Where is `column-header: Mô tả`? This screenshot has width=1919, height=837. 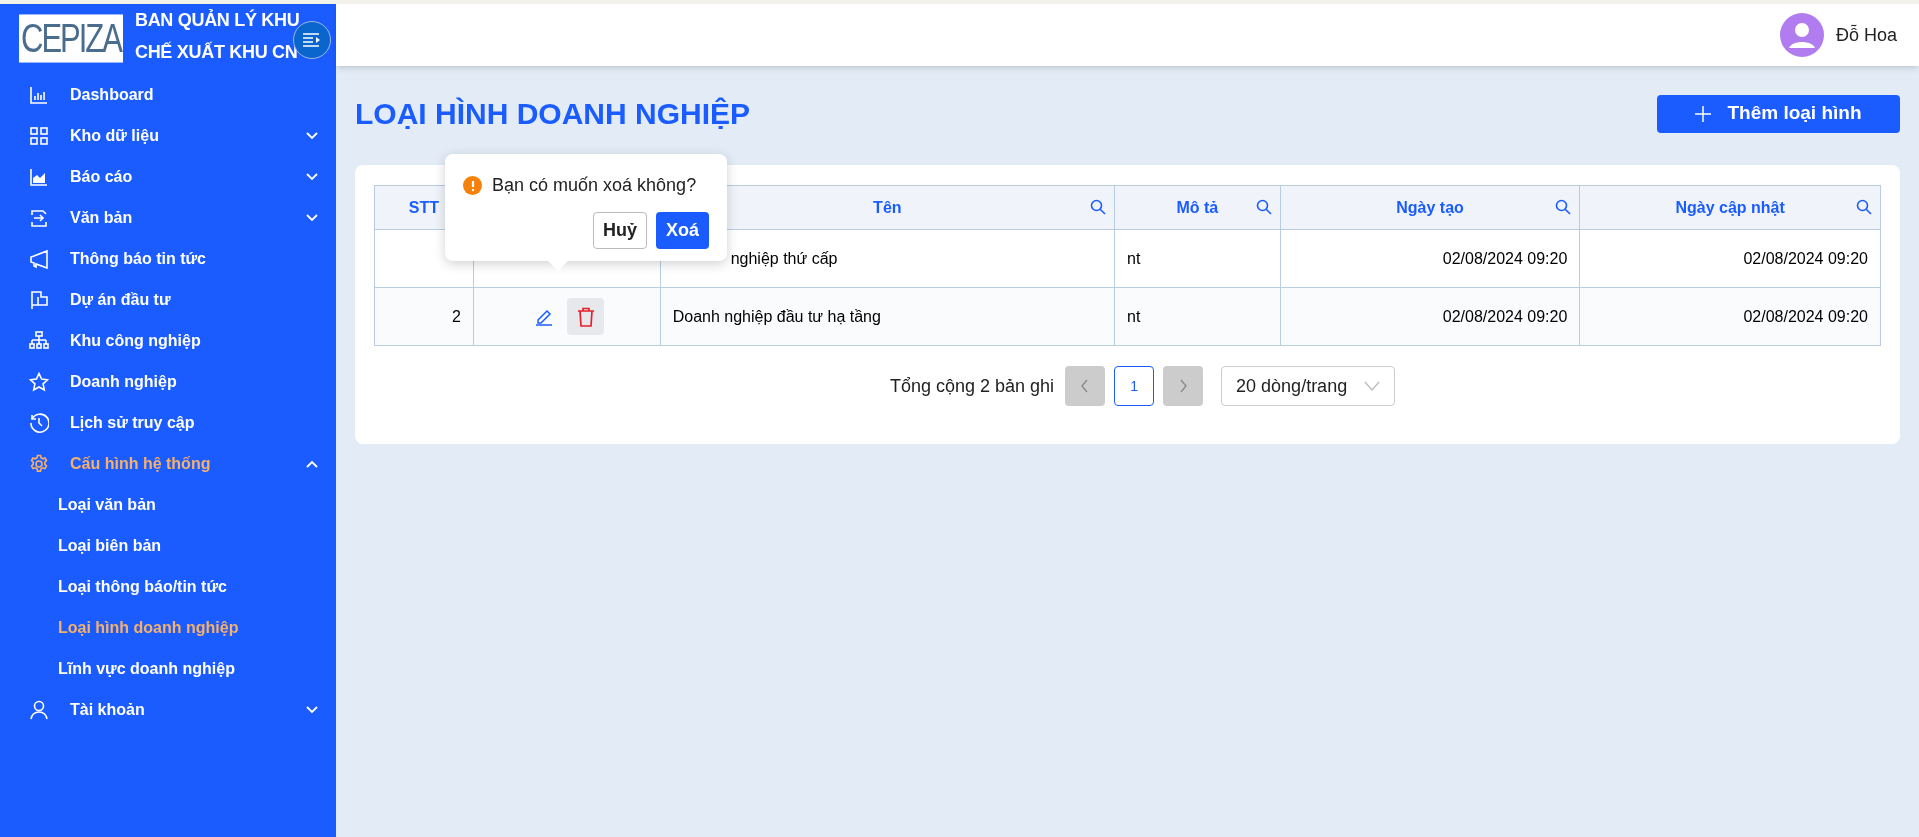 column-header: Mô tả is located at coordinates (1197, 207).